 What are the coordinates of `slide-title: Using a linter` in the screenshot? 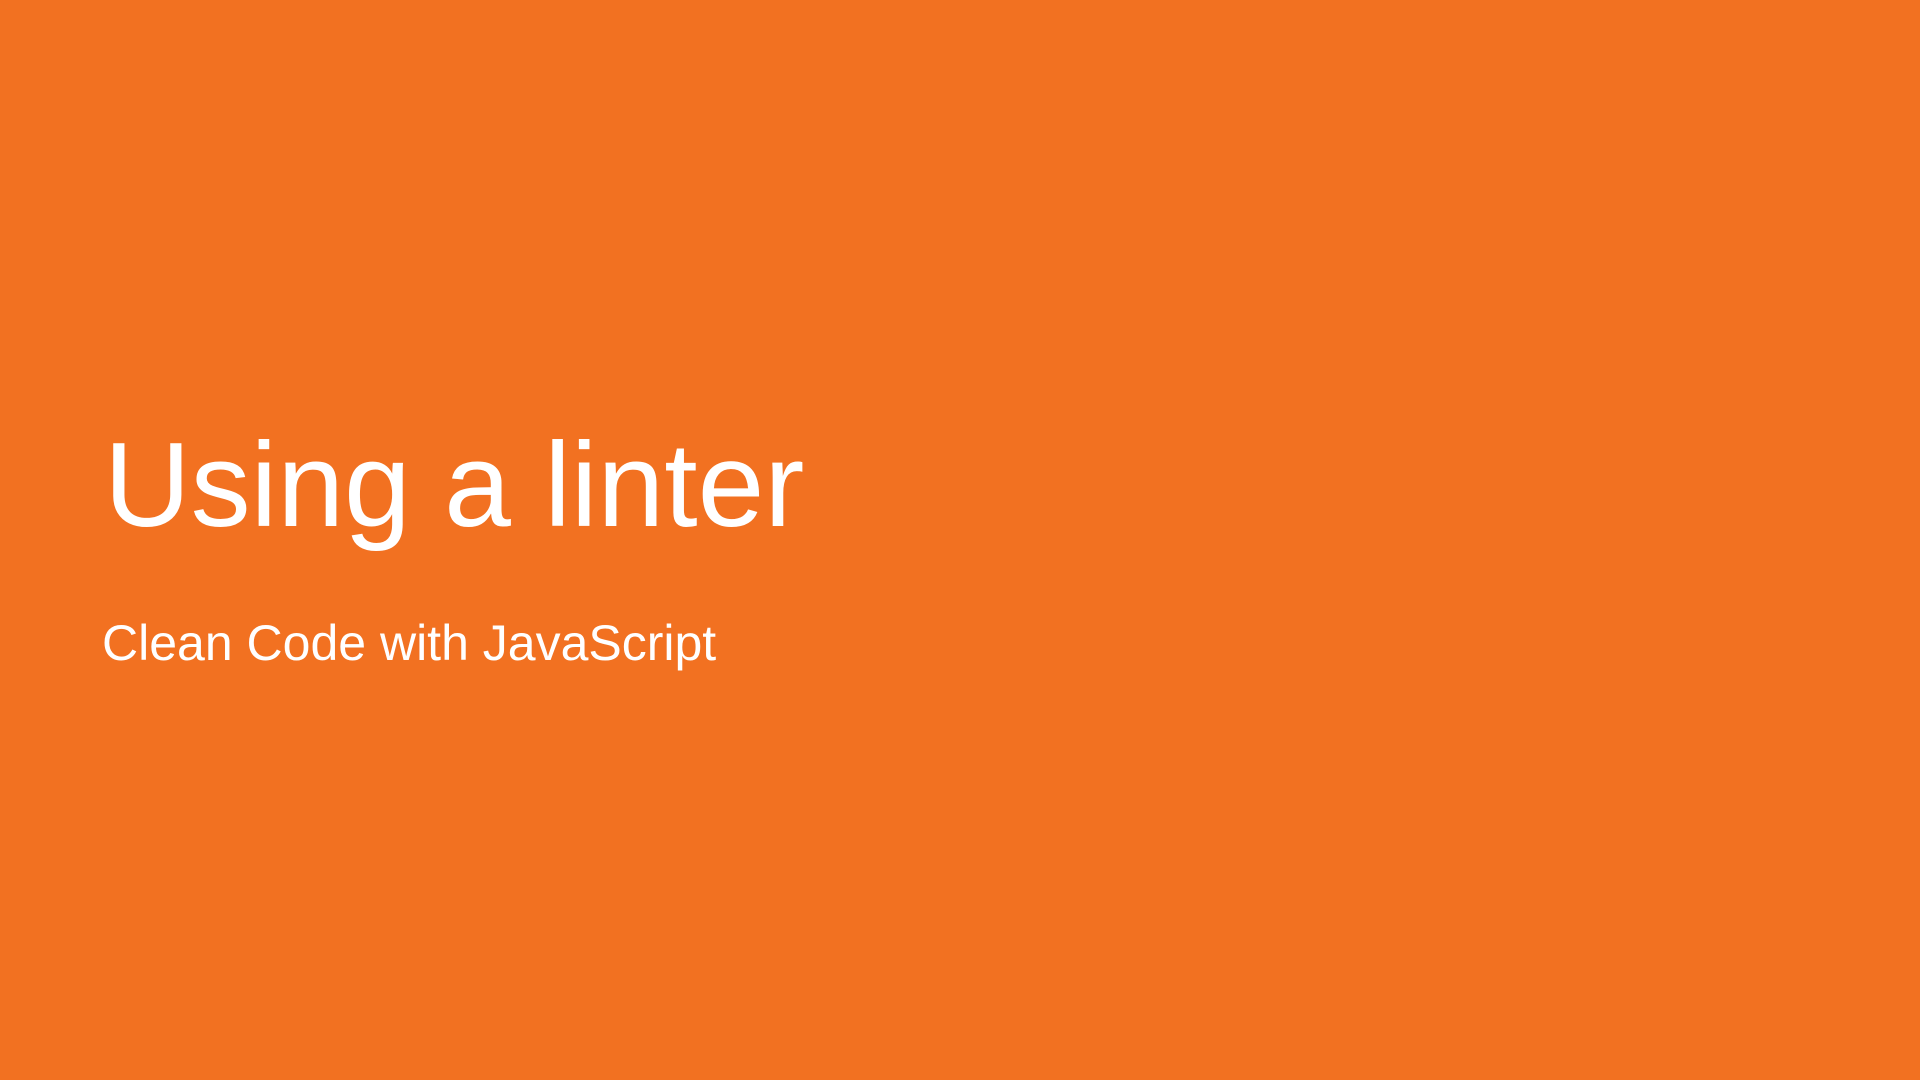 It's located at (454, 485).